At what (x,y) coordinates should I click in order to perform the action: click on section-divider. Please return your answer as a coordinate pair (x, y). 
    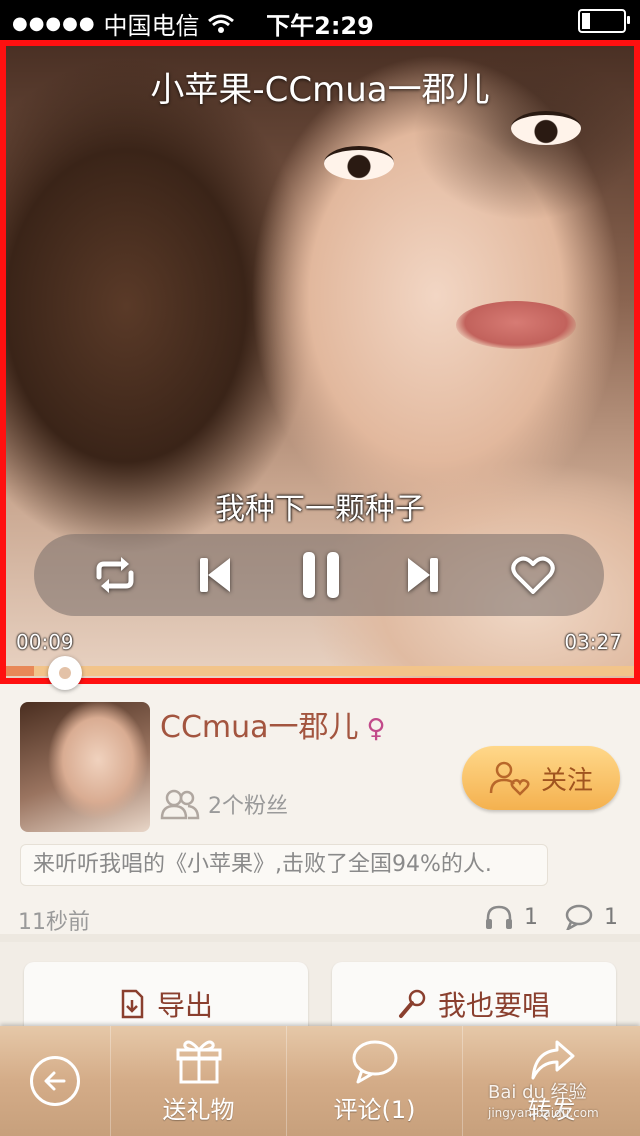
    Looking at the image, I should click on (320, 938).